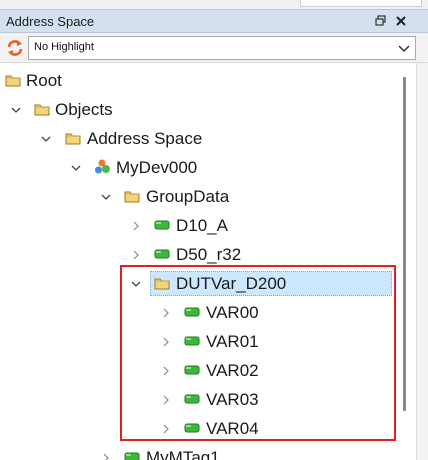 The width and height of the screenshot is (428, 460). I want to click on tree-node: Objects, so click(200, 109).